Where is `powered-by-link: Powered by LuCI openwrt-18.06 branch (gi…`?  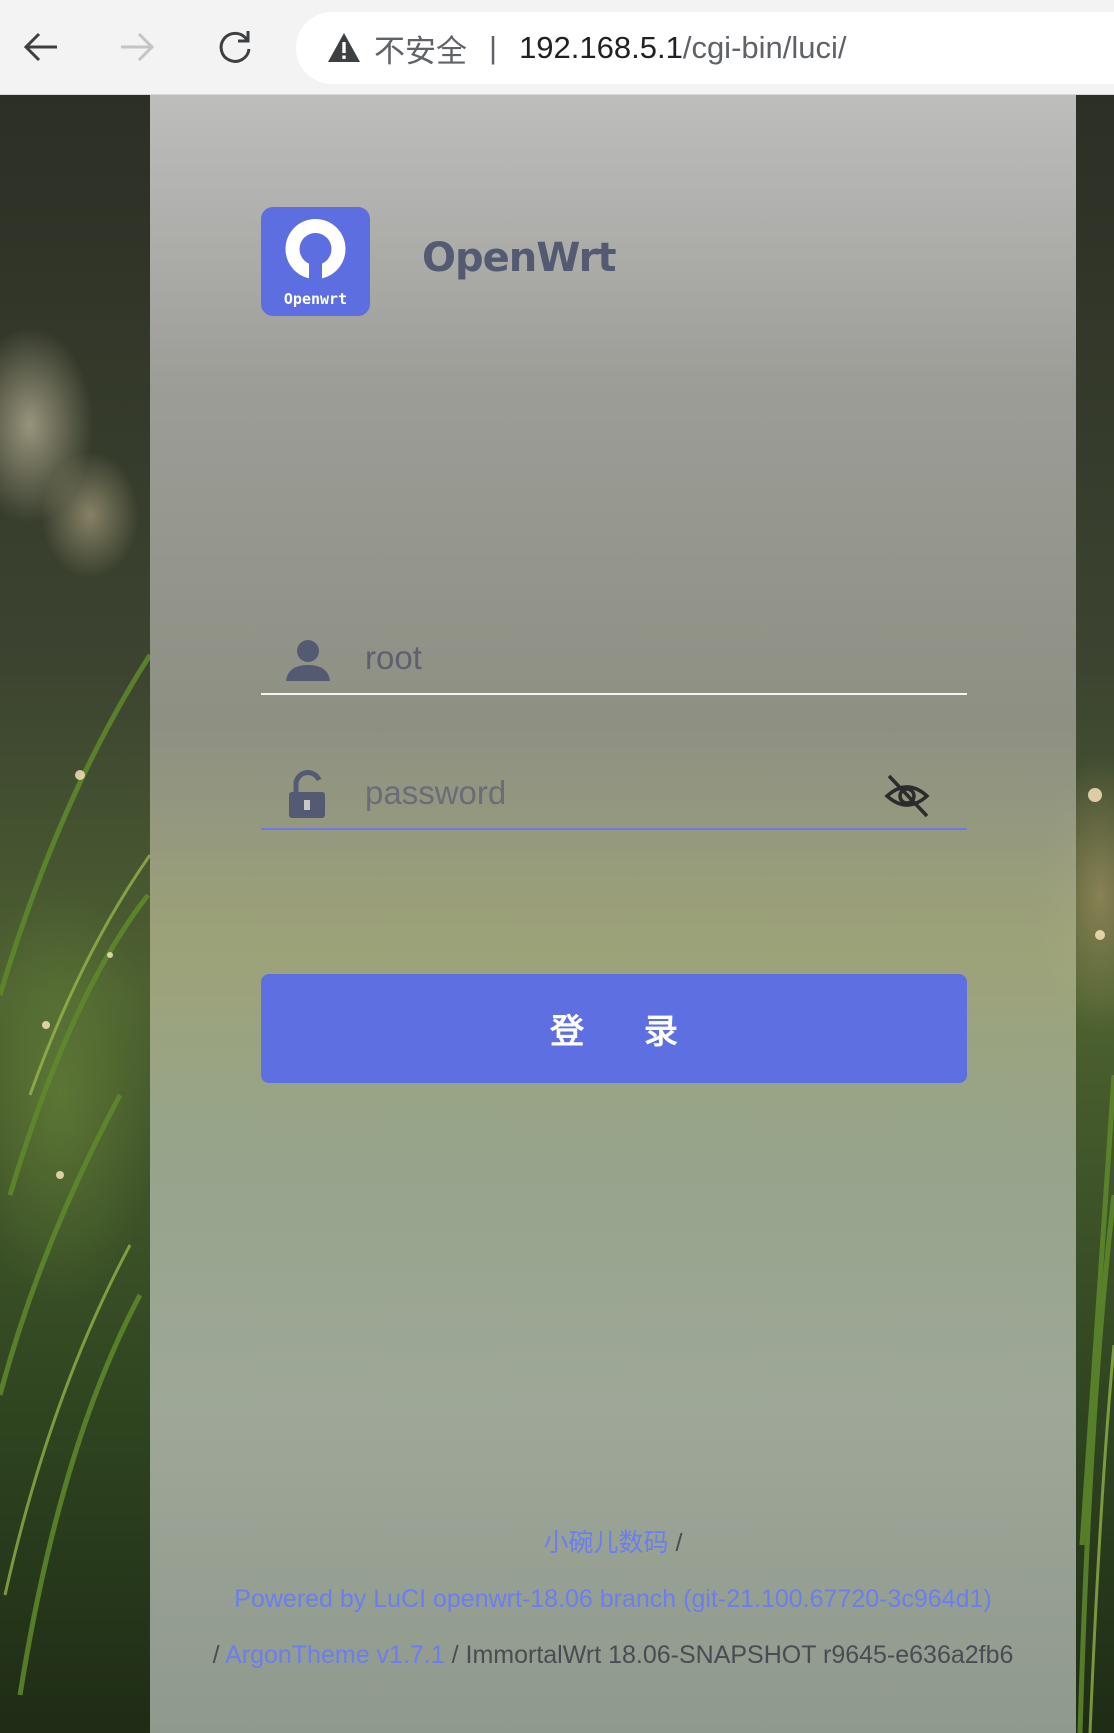 powered-by-link: Powered by LuCI openwrt-18.06 branch (gi… is located at coordinates (612, 1599).